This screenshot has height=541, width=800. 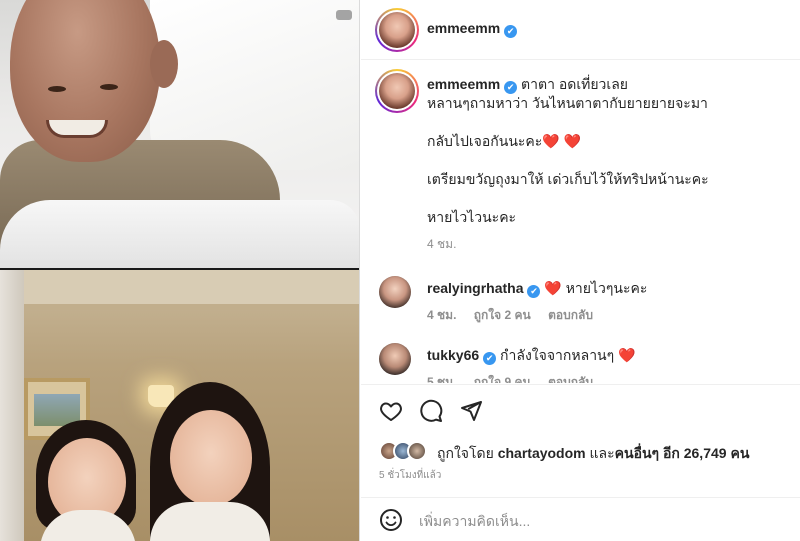 What do you see at coordinates (463, 28) in the screenshot?
I see `author-username: emmeemm` at bounding box center [463, 28].